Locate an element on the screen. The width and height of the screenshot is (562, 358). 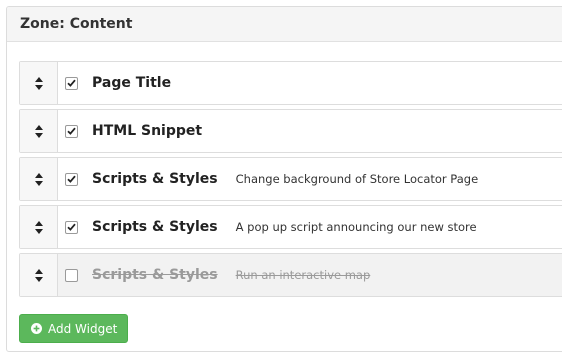
zone-title: Zone: Content is located at coordinates (76, 24).